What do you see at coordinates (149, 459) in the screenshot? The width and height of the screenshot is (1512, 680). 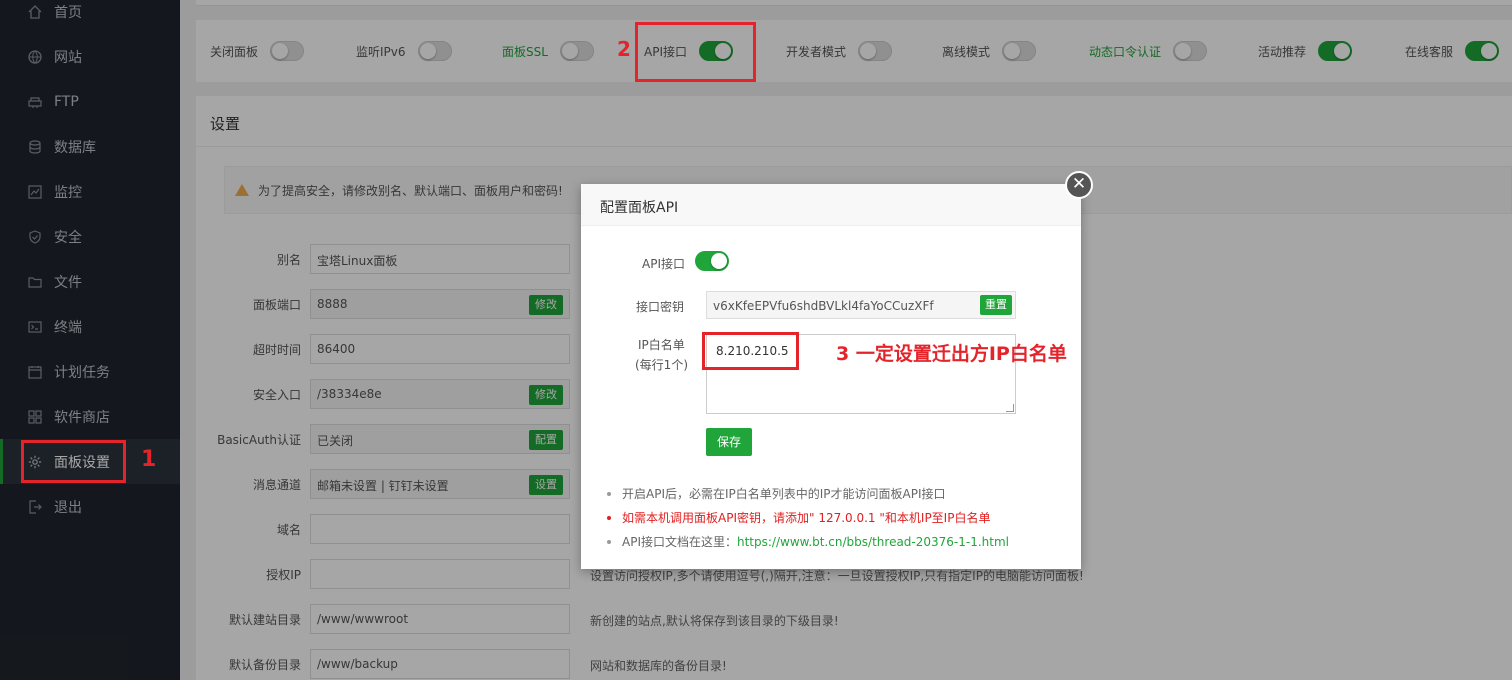 I see `annotation-step-1: 1` at bounding box center [149, 459].